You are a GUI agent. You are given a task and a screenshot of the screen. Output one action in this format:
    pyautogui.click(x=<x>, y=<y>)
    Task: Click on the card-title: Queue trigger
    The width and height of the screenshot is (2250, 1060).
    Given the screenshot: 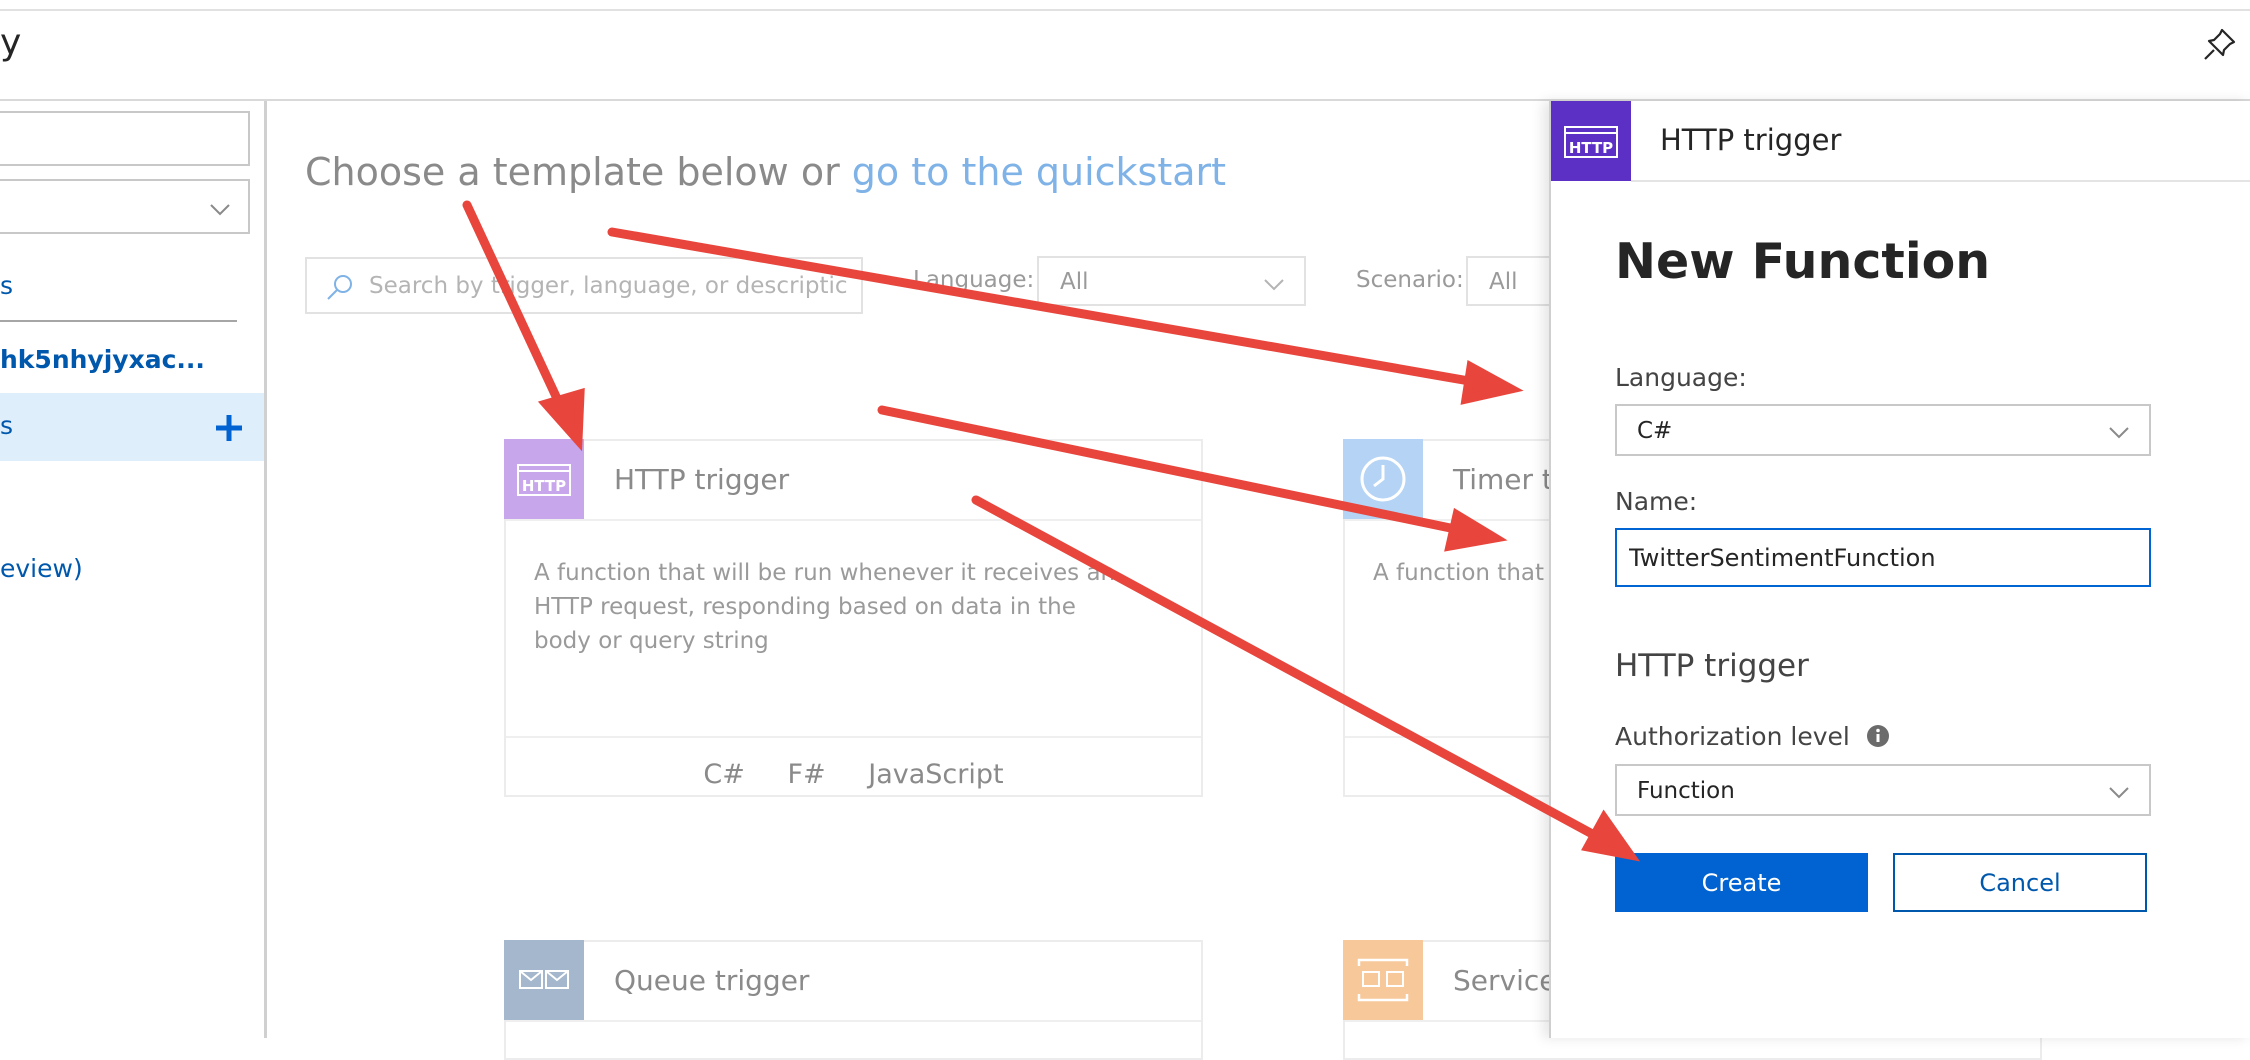 What is the action you would take?
    pyautogui.click(x=712, y=980)
    